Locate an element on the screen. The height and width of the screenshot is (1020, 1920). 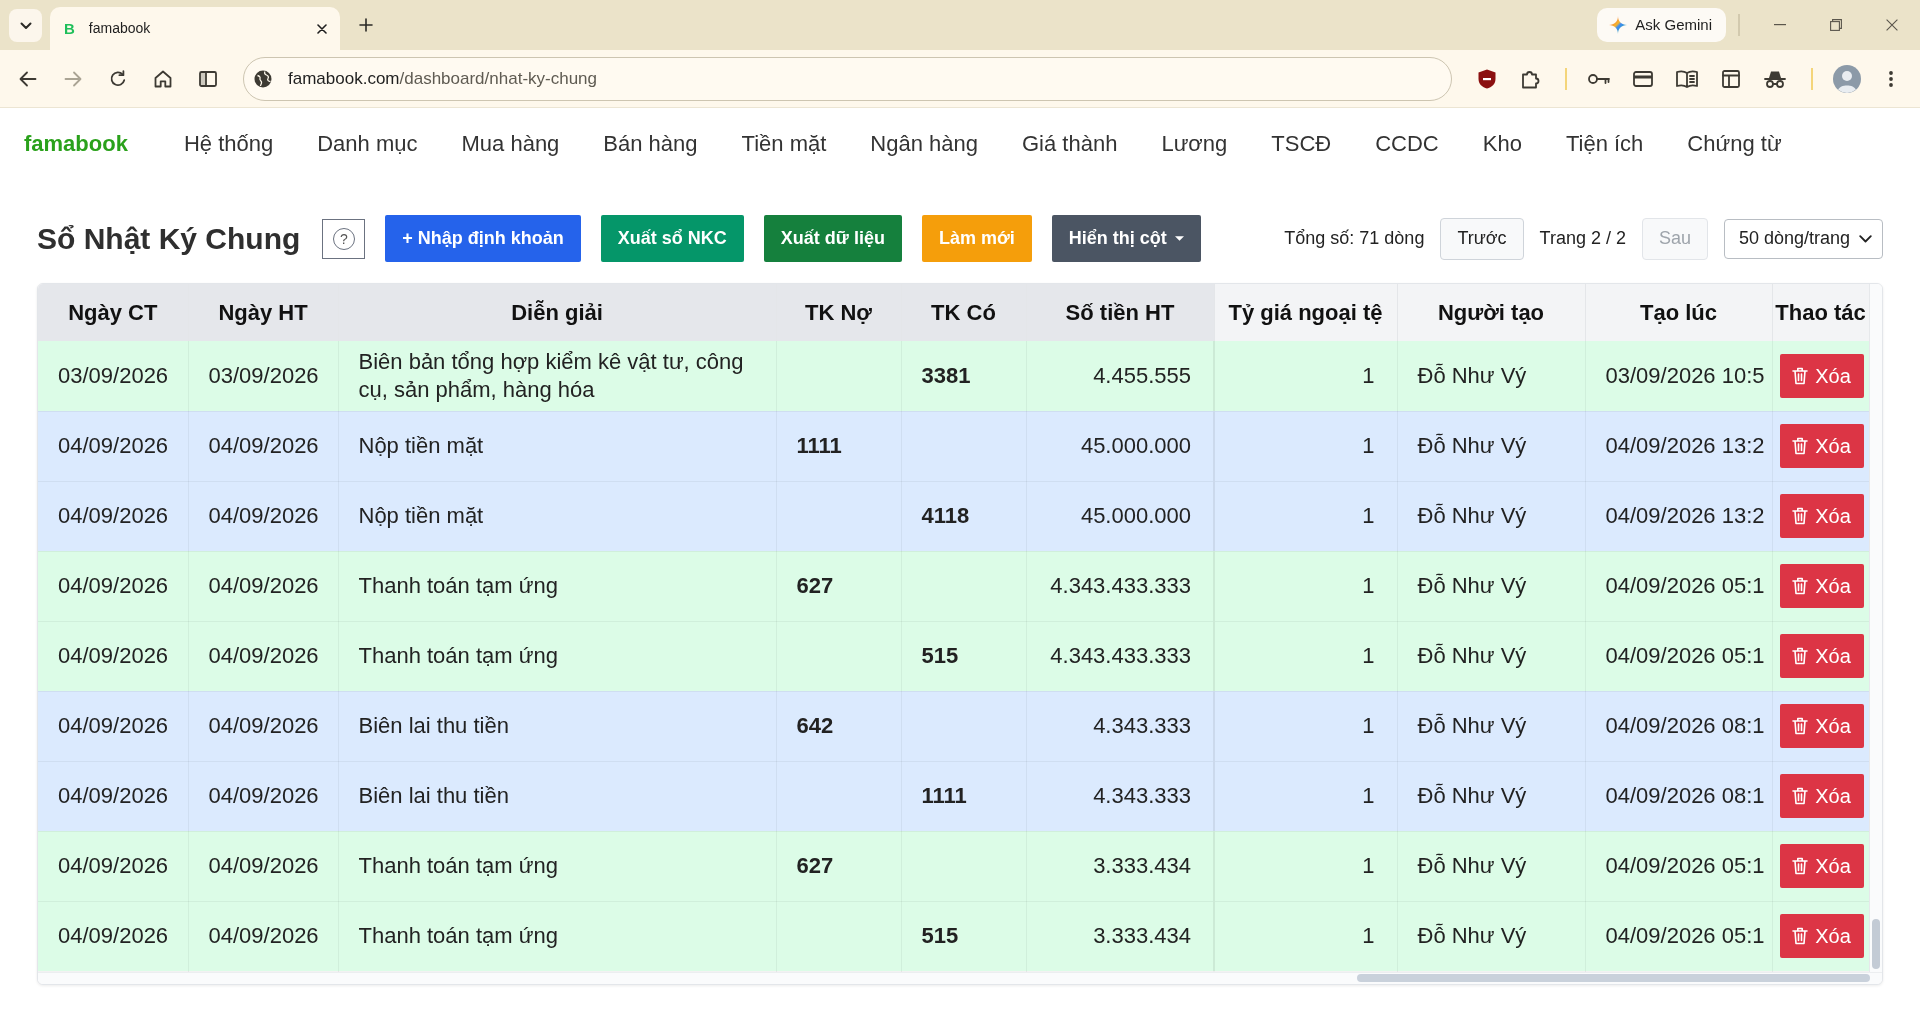
puzzle-icon is located at coordinates (1531, 78).